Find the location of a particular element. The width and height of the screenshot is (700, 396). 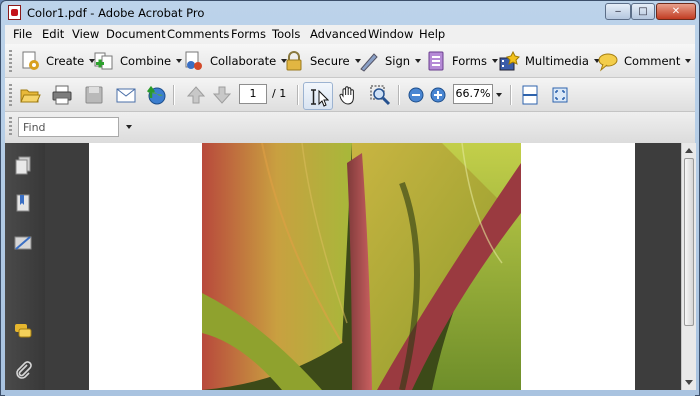

menu-forms: Forms is located at coordinates (248, 34).